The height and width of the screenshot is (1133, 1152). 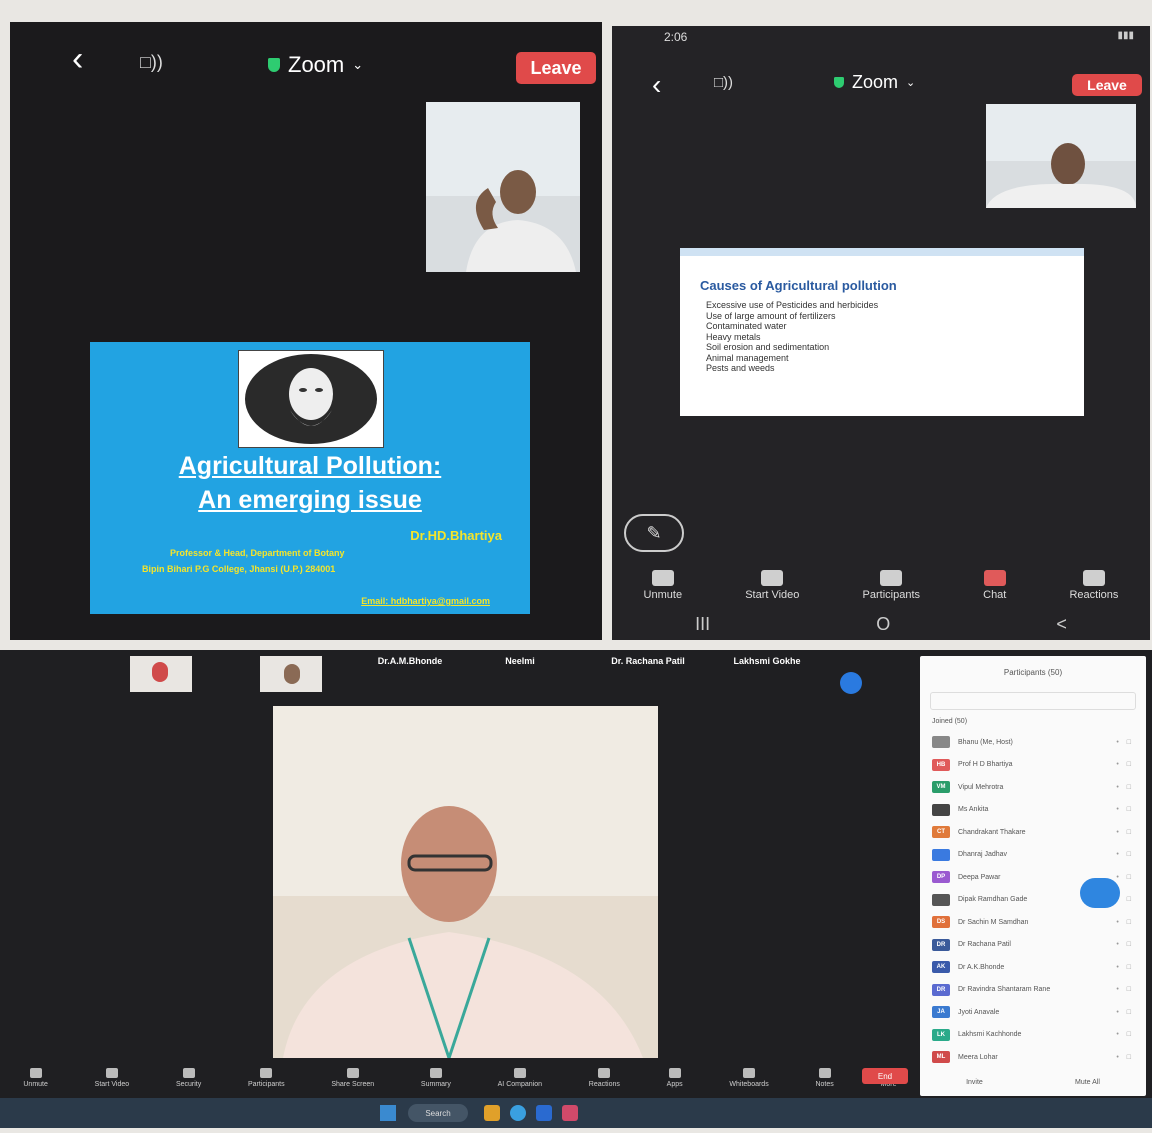 What do you see at coordinates (993, 900) in the screenshot?
I see `participant-name: Dipak Ramdhan Gade` at bounding box center [993, 900].